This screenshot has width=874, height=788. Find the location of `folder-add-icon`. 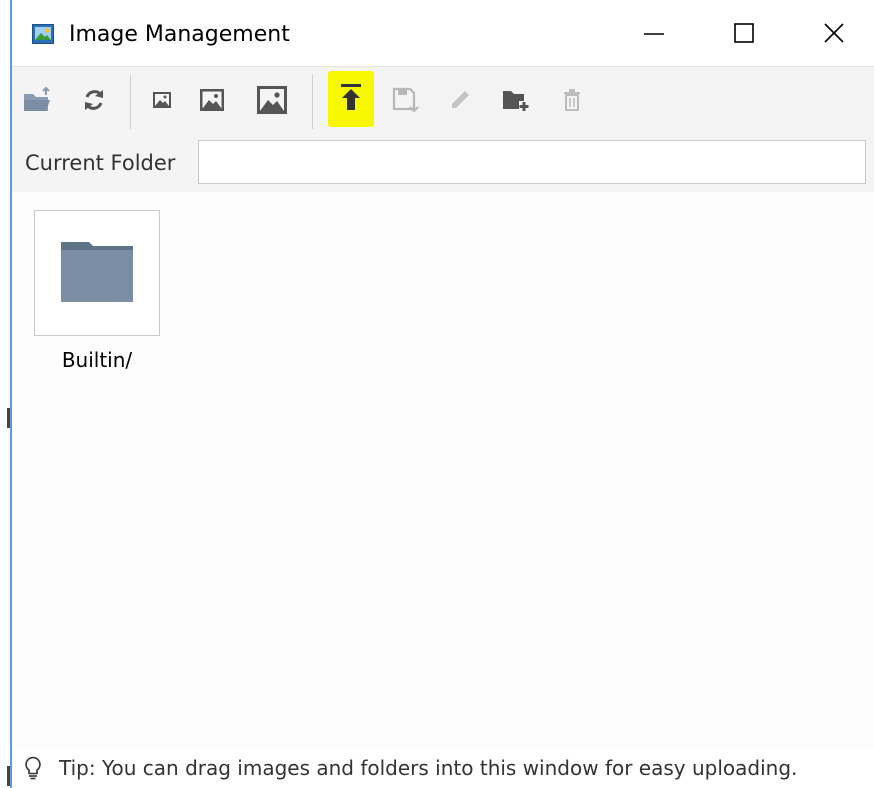

folder-add-icon is located at coordinates (516, 102).